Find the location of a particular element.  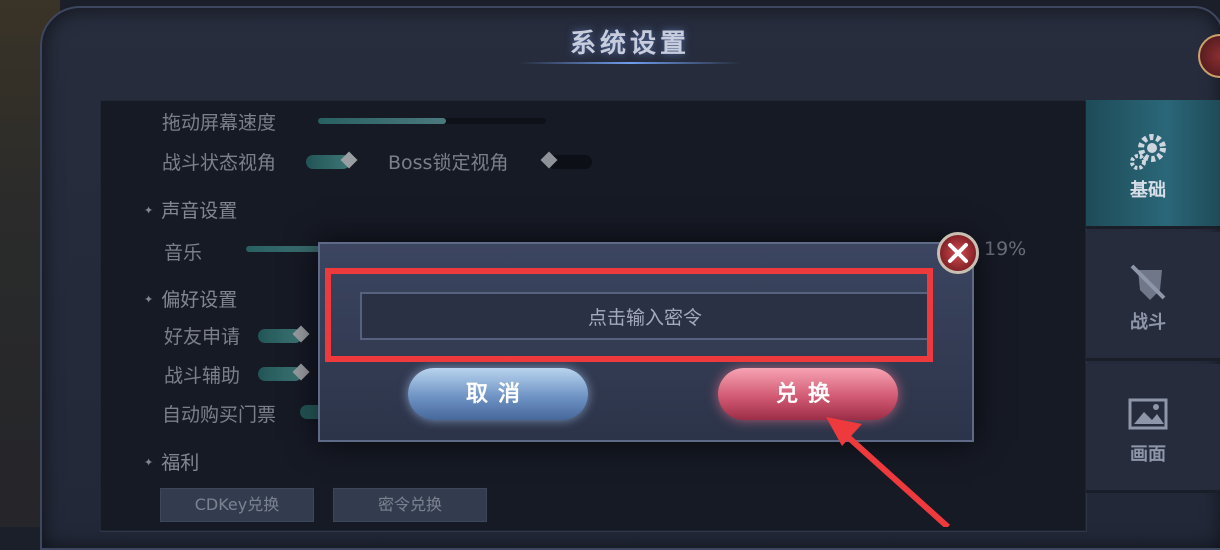

panel-title: 系统设置 is located at coordinates (629, 44).